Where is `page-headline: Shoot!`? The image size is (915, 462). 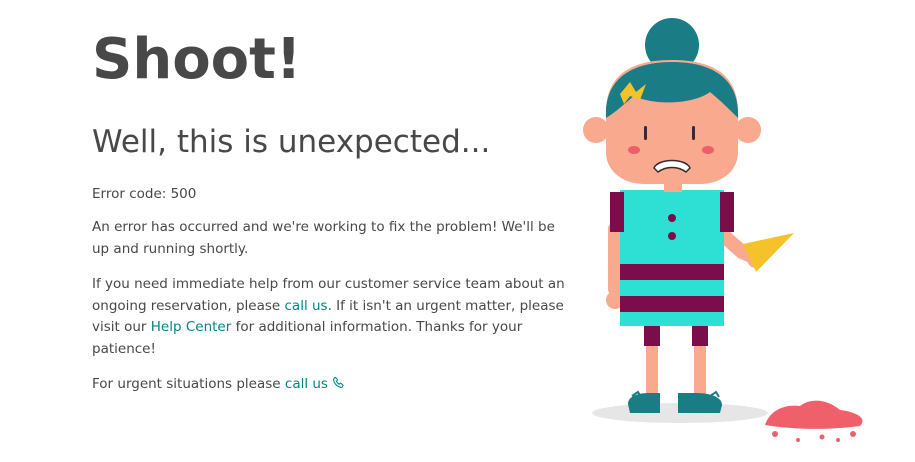 page-headline: Shoot! is located at coordinates (197, 59).